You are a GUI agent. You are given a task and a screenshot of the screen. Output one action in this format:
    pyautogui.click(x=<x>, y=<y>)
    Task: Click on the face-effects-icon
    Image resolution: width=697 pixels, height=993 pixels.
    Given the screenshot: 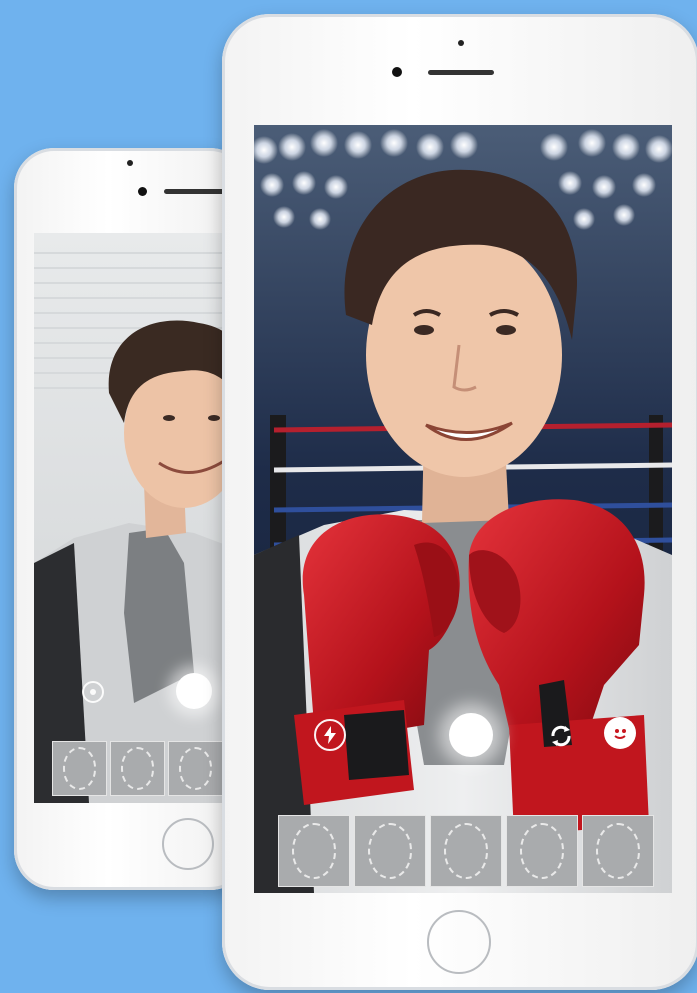 What is the action you would take?
    pyautogui.click(x=620, y=733)
    